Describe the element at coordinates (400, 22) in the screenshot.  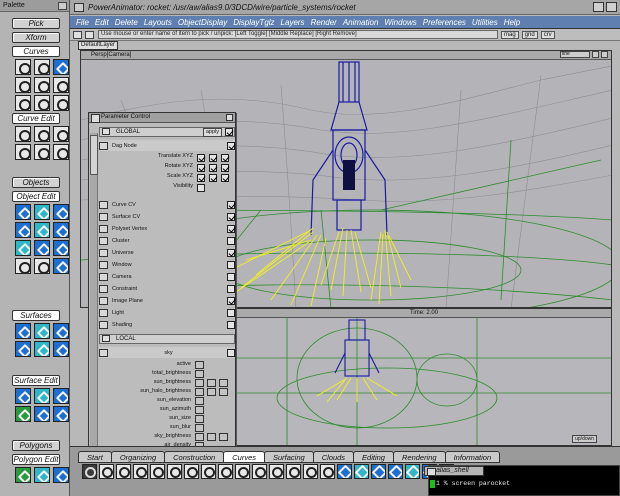
I see `menu-windows: Windows` at that location.